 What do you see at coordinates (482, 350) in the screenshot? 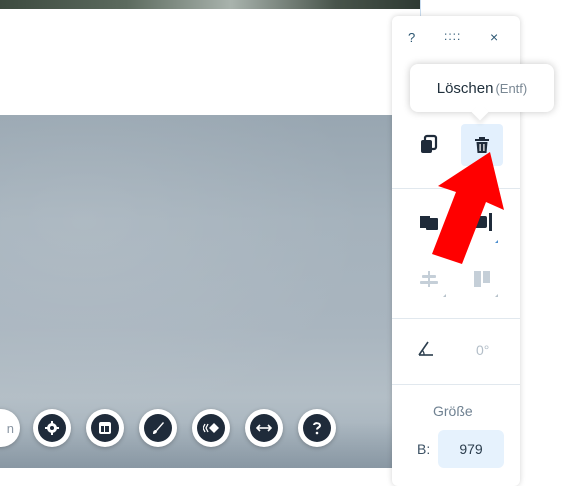
I see `rotation-value: 0°` at bounding box center [482, 350].